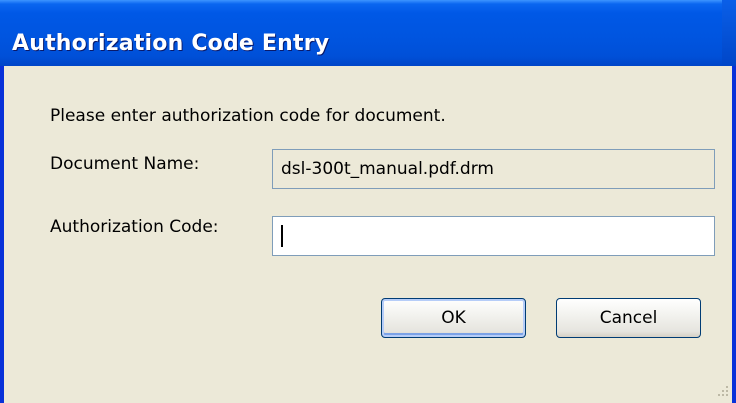 This screenshot has height=403, width=736. I want to click on window-title: Authorization Code Entry, so click(171, 43).